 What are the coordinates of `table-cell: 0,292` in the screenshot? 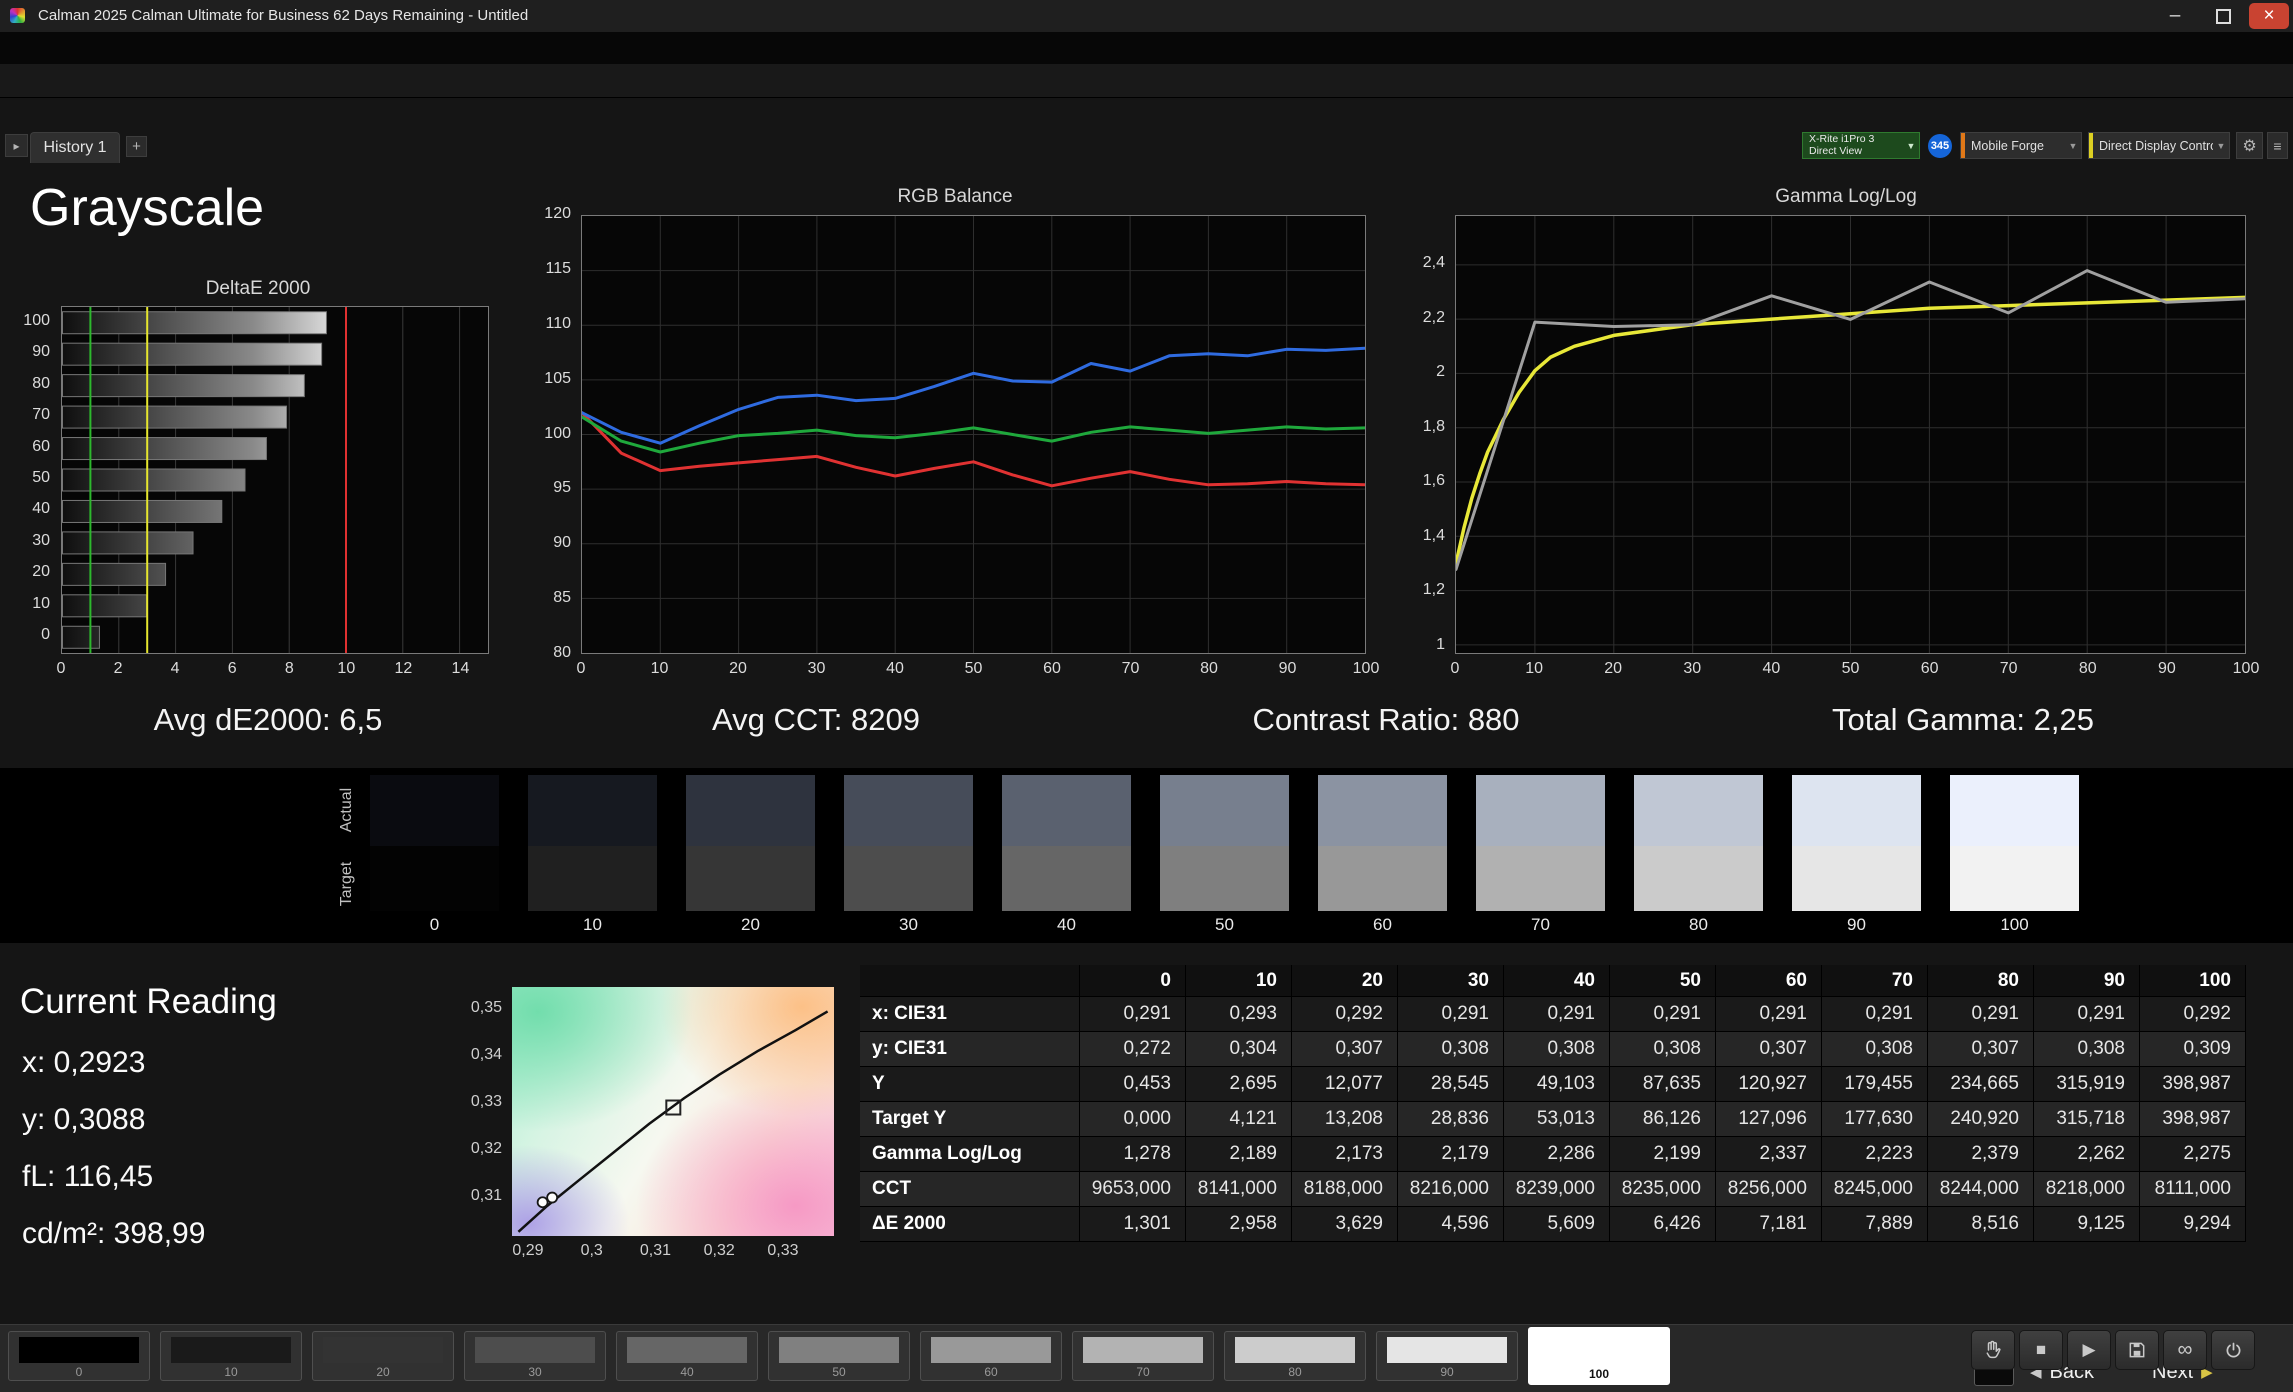 It's located at (1345, 1014).